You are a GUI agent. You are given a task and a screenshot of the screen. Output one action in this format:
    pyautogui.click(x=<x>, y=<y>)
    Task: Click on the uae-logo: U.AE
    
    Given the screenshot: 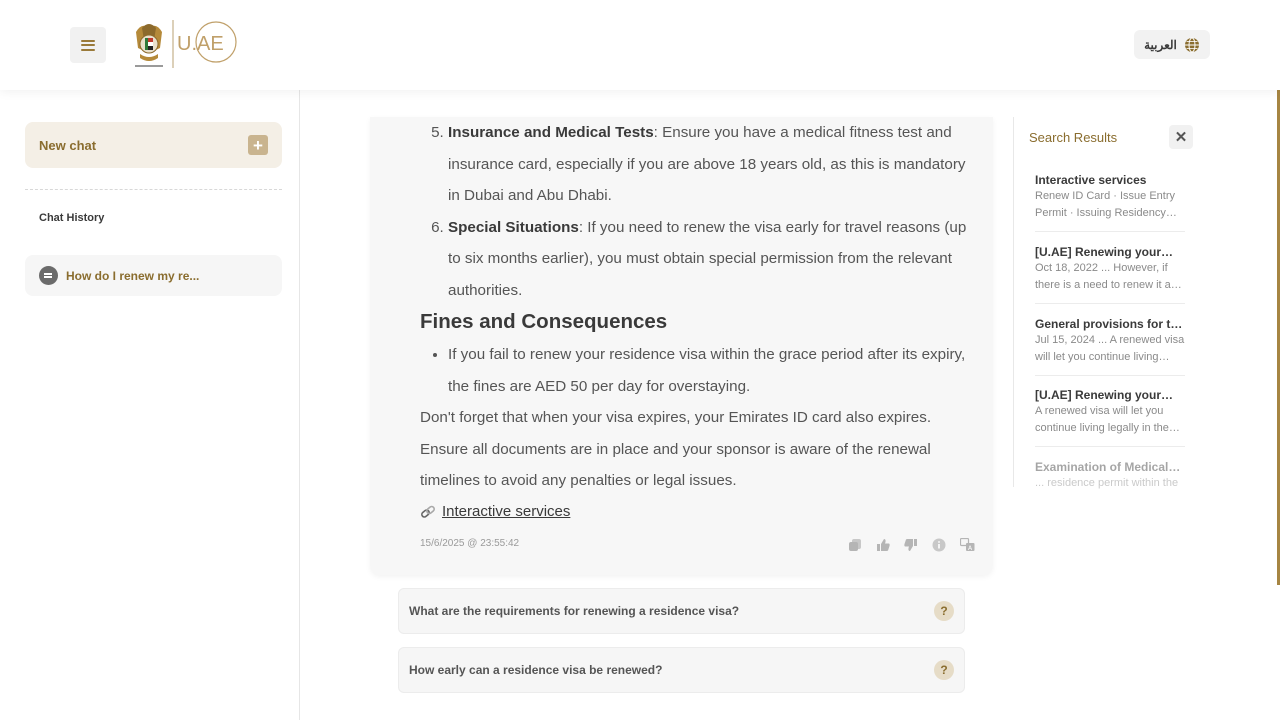 What is the action you would take?
    pyautogui.click(x=186, y=45)
    